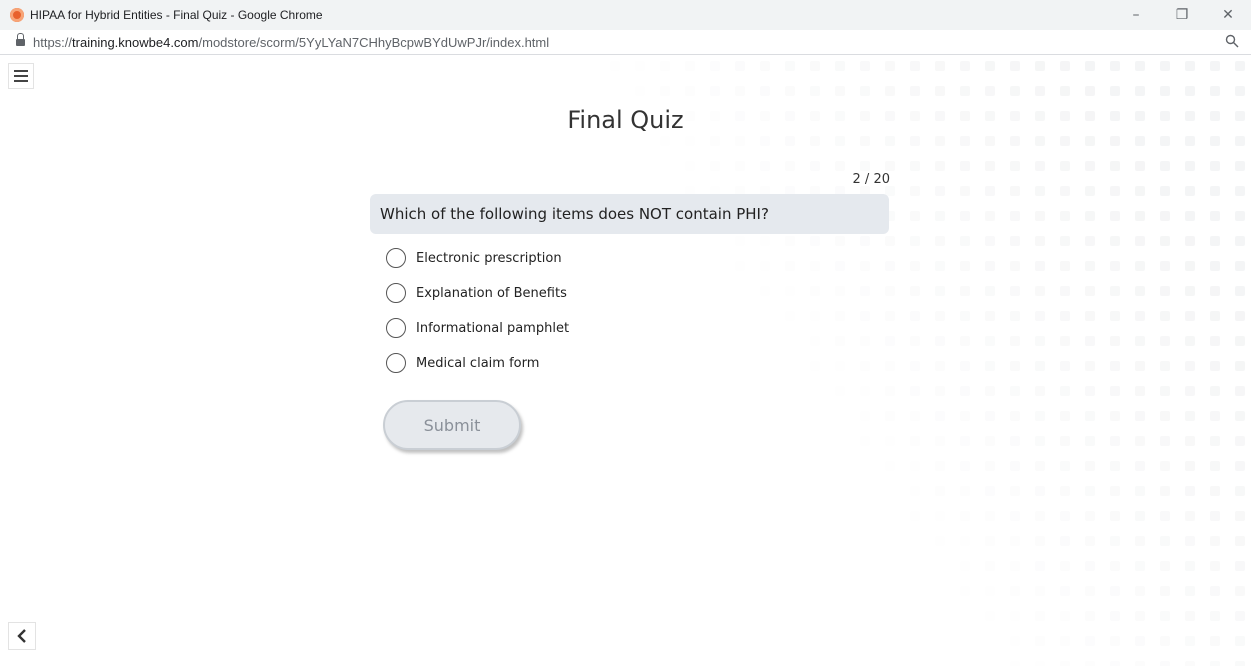 Image resolution: width=1251 pixels, height=666 pixels. I want to click on url-host: training.knowbe4.com, so click(135, 42).